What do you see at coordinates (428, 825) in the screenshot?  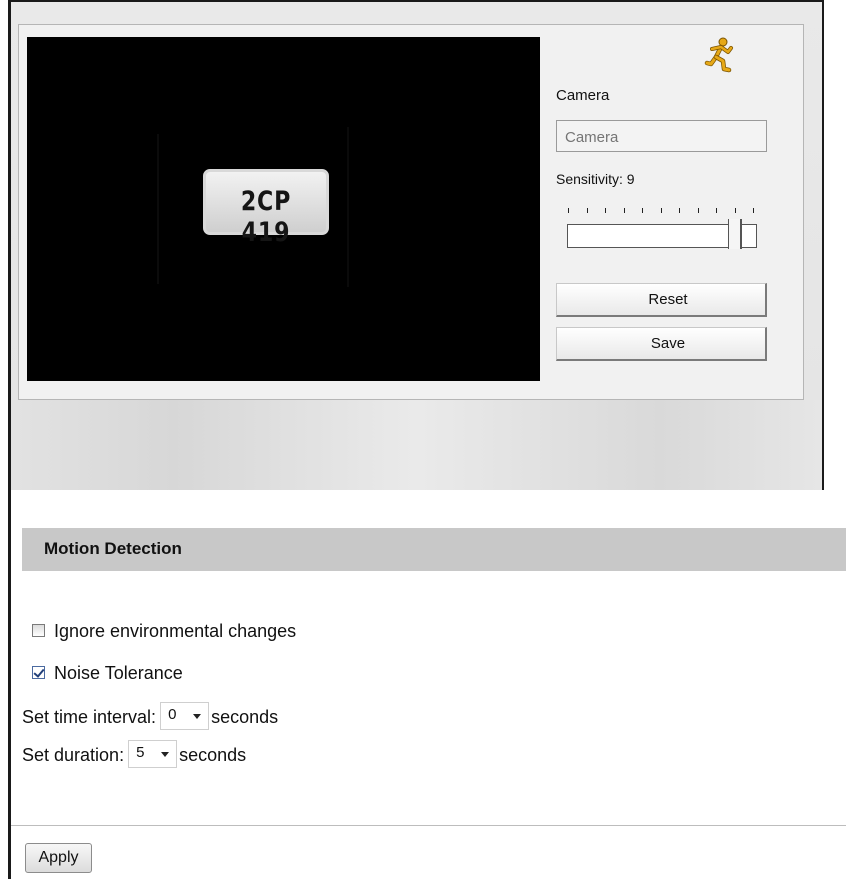 I see `divider` at bounding box center [428, 825].